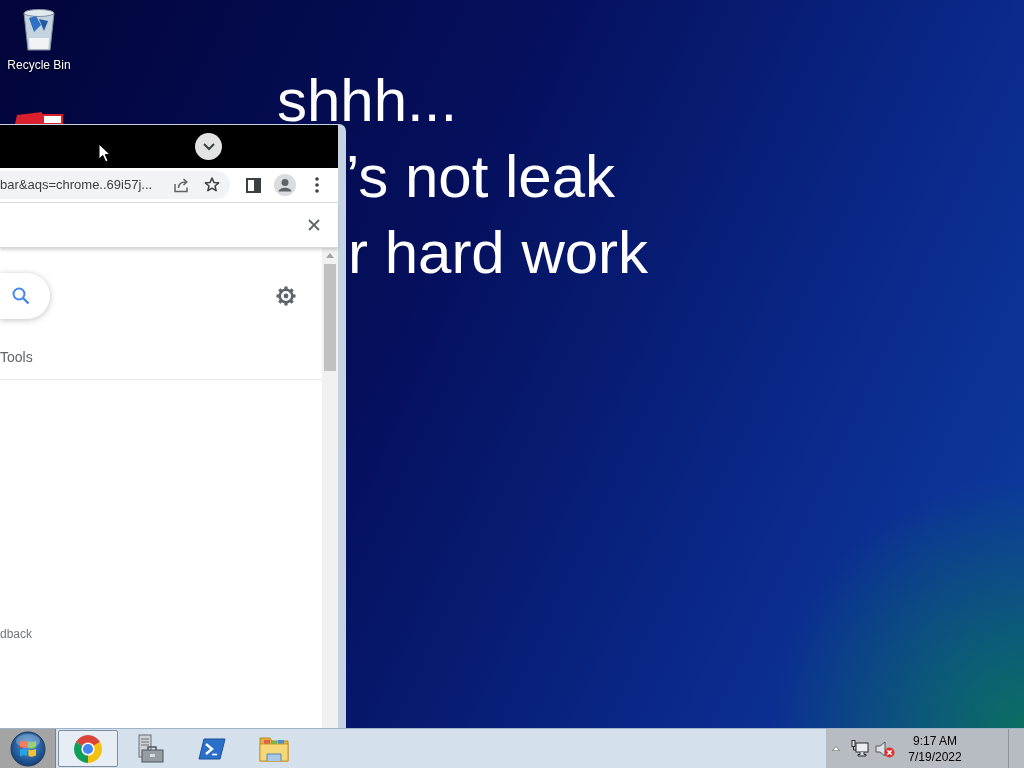 This screenshot has height=768, width=1024. I want to click on search-icon, so click(21, 296).